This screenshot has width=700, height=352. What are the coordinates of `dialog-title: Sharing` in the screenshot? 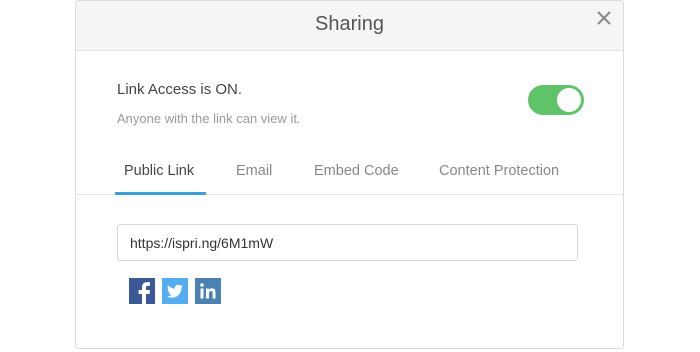 It's located at (349, 24).